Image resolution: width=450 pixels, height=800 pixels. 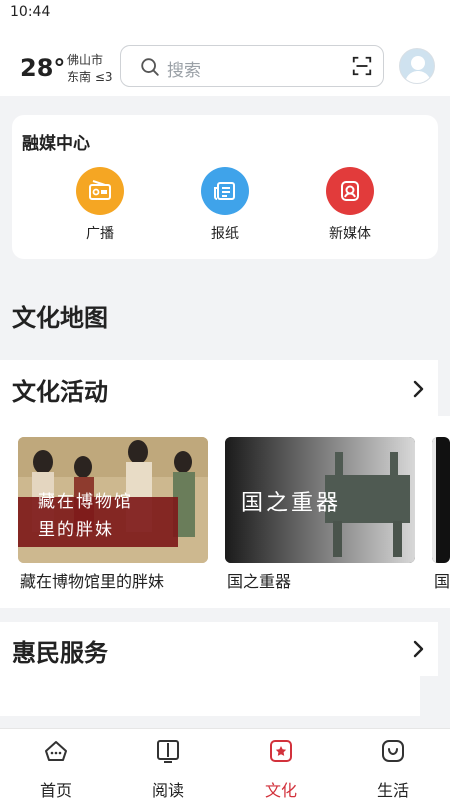 I want to click on bottom-nav: 首页 阅读 文化 生活, so click(x=225, y=764).